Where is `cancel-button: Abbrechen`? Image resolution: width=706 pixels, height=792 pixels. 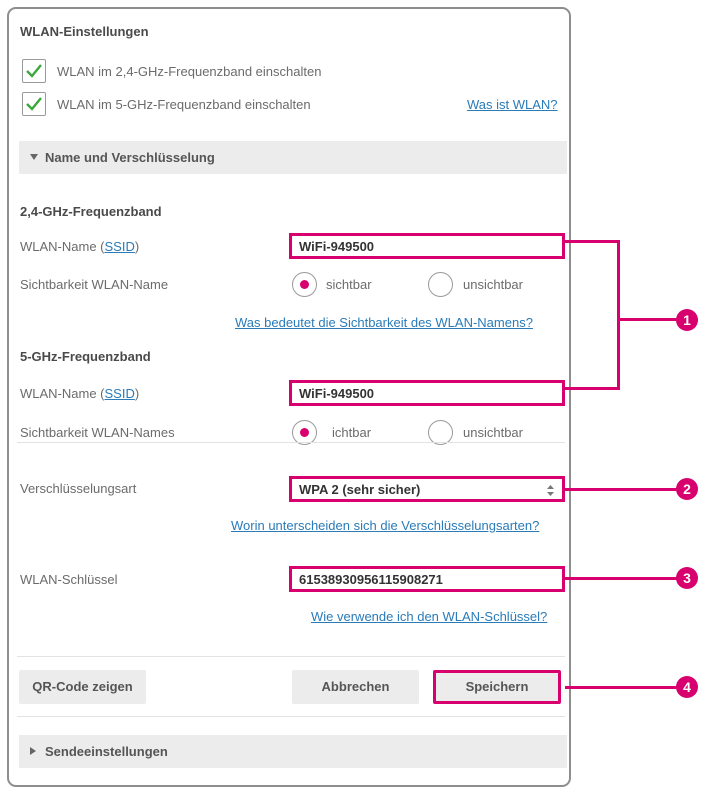 cancel-button: Abbrechen is located at coordinates (355, 687).